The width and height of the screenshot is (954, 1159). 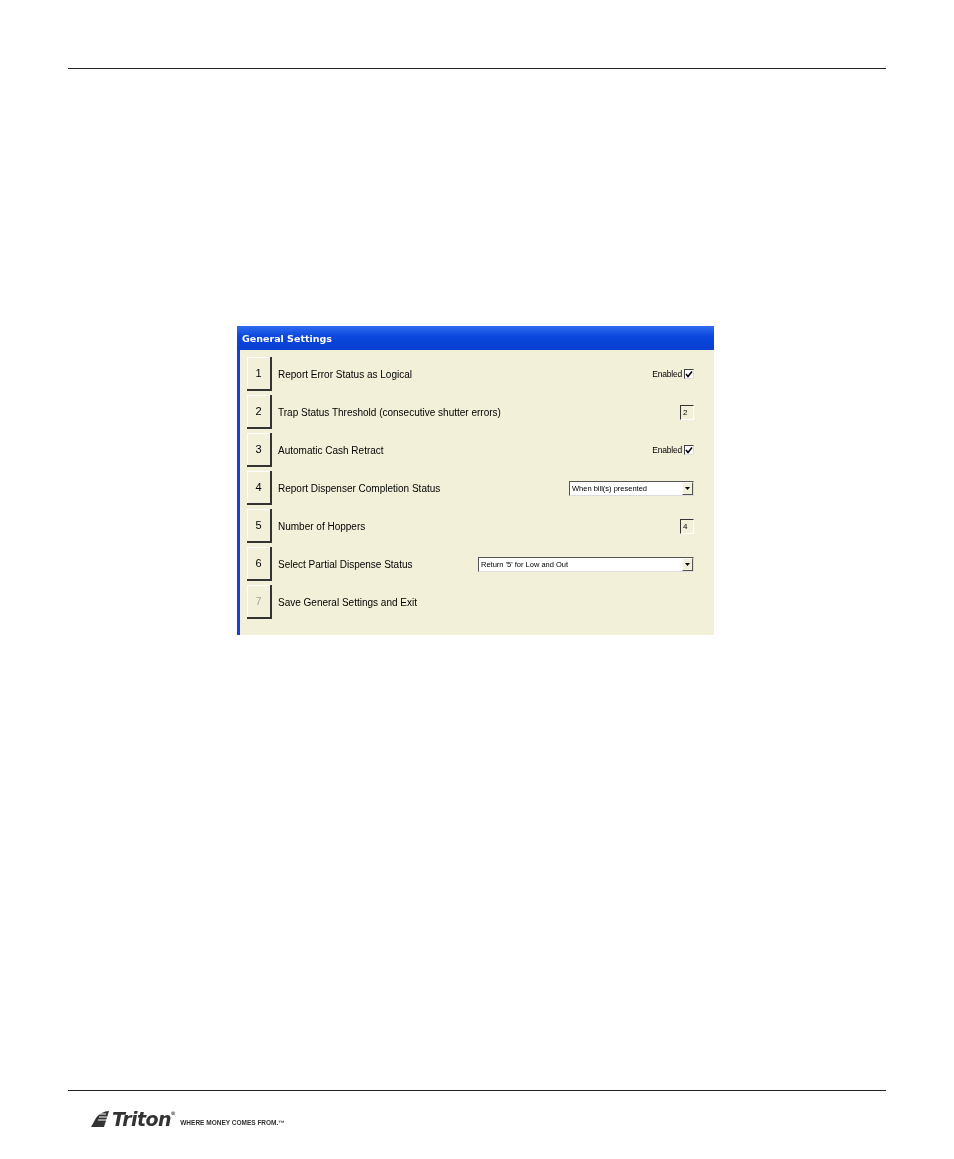 I want to click on number-button: 5, so click(x=259, y=526).